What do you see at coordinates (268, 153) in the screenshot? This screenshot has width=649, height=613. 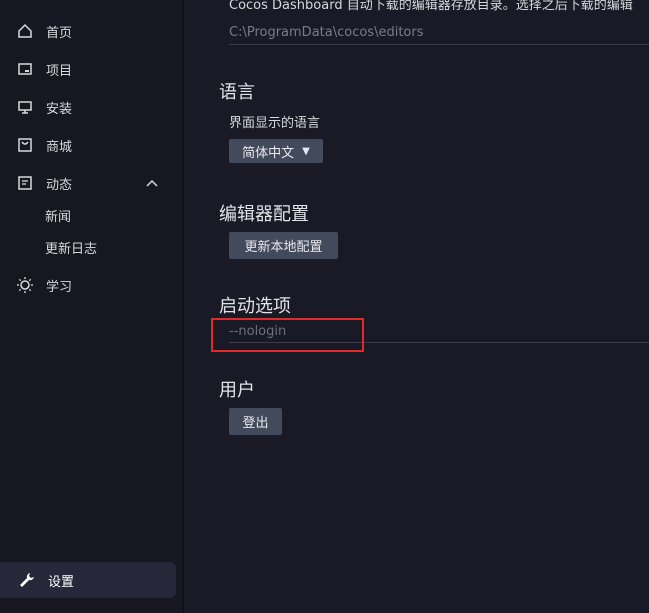 I see `language-selected-value: 简体中文` at bounding box center [268, 153].